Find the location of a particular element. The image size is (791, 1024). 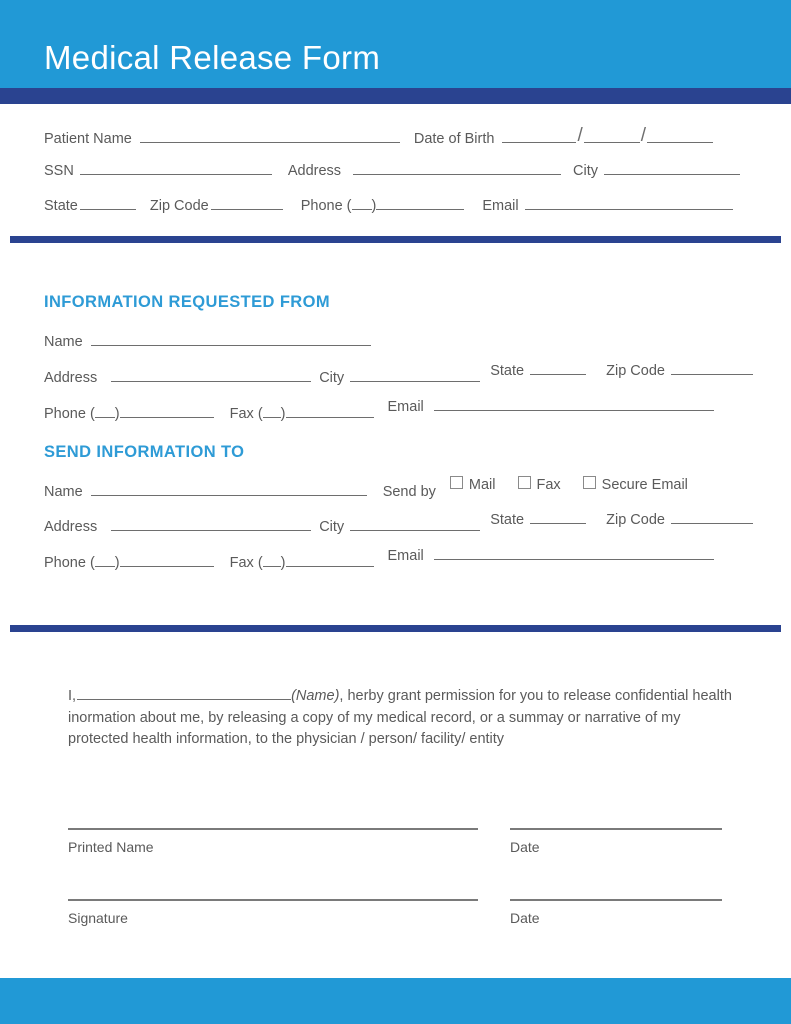

label-send-to-email: Email is located at coordinates (405, 556).